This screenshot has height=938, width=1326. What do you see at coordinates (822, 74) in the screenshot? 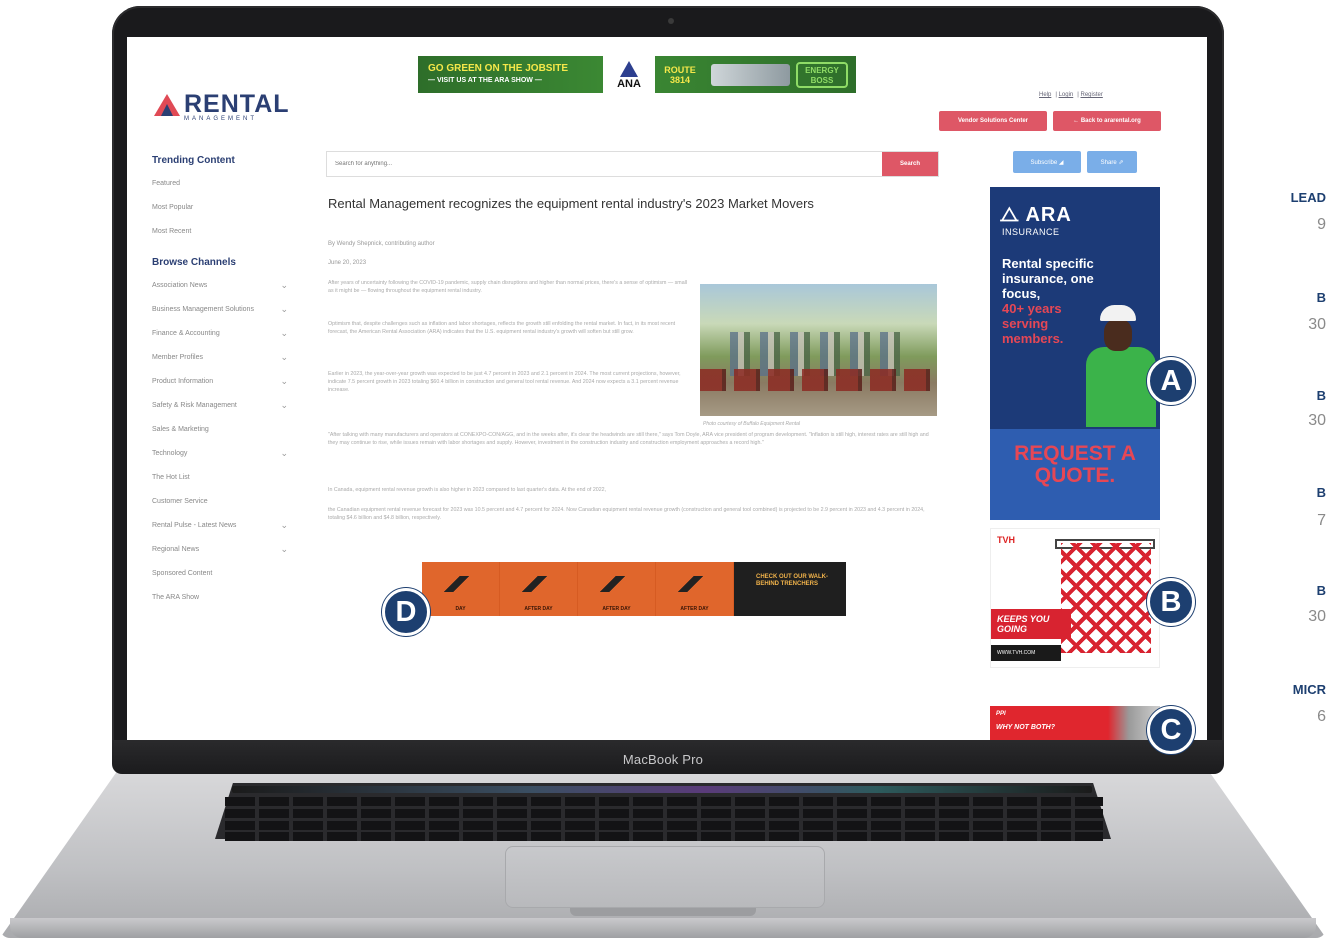
I see `banner-boss-logo: ENERGY BOSS` at bounding box center [822, 74].